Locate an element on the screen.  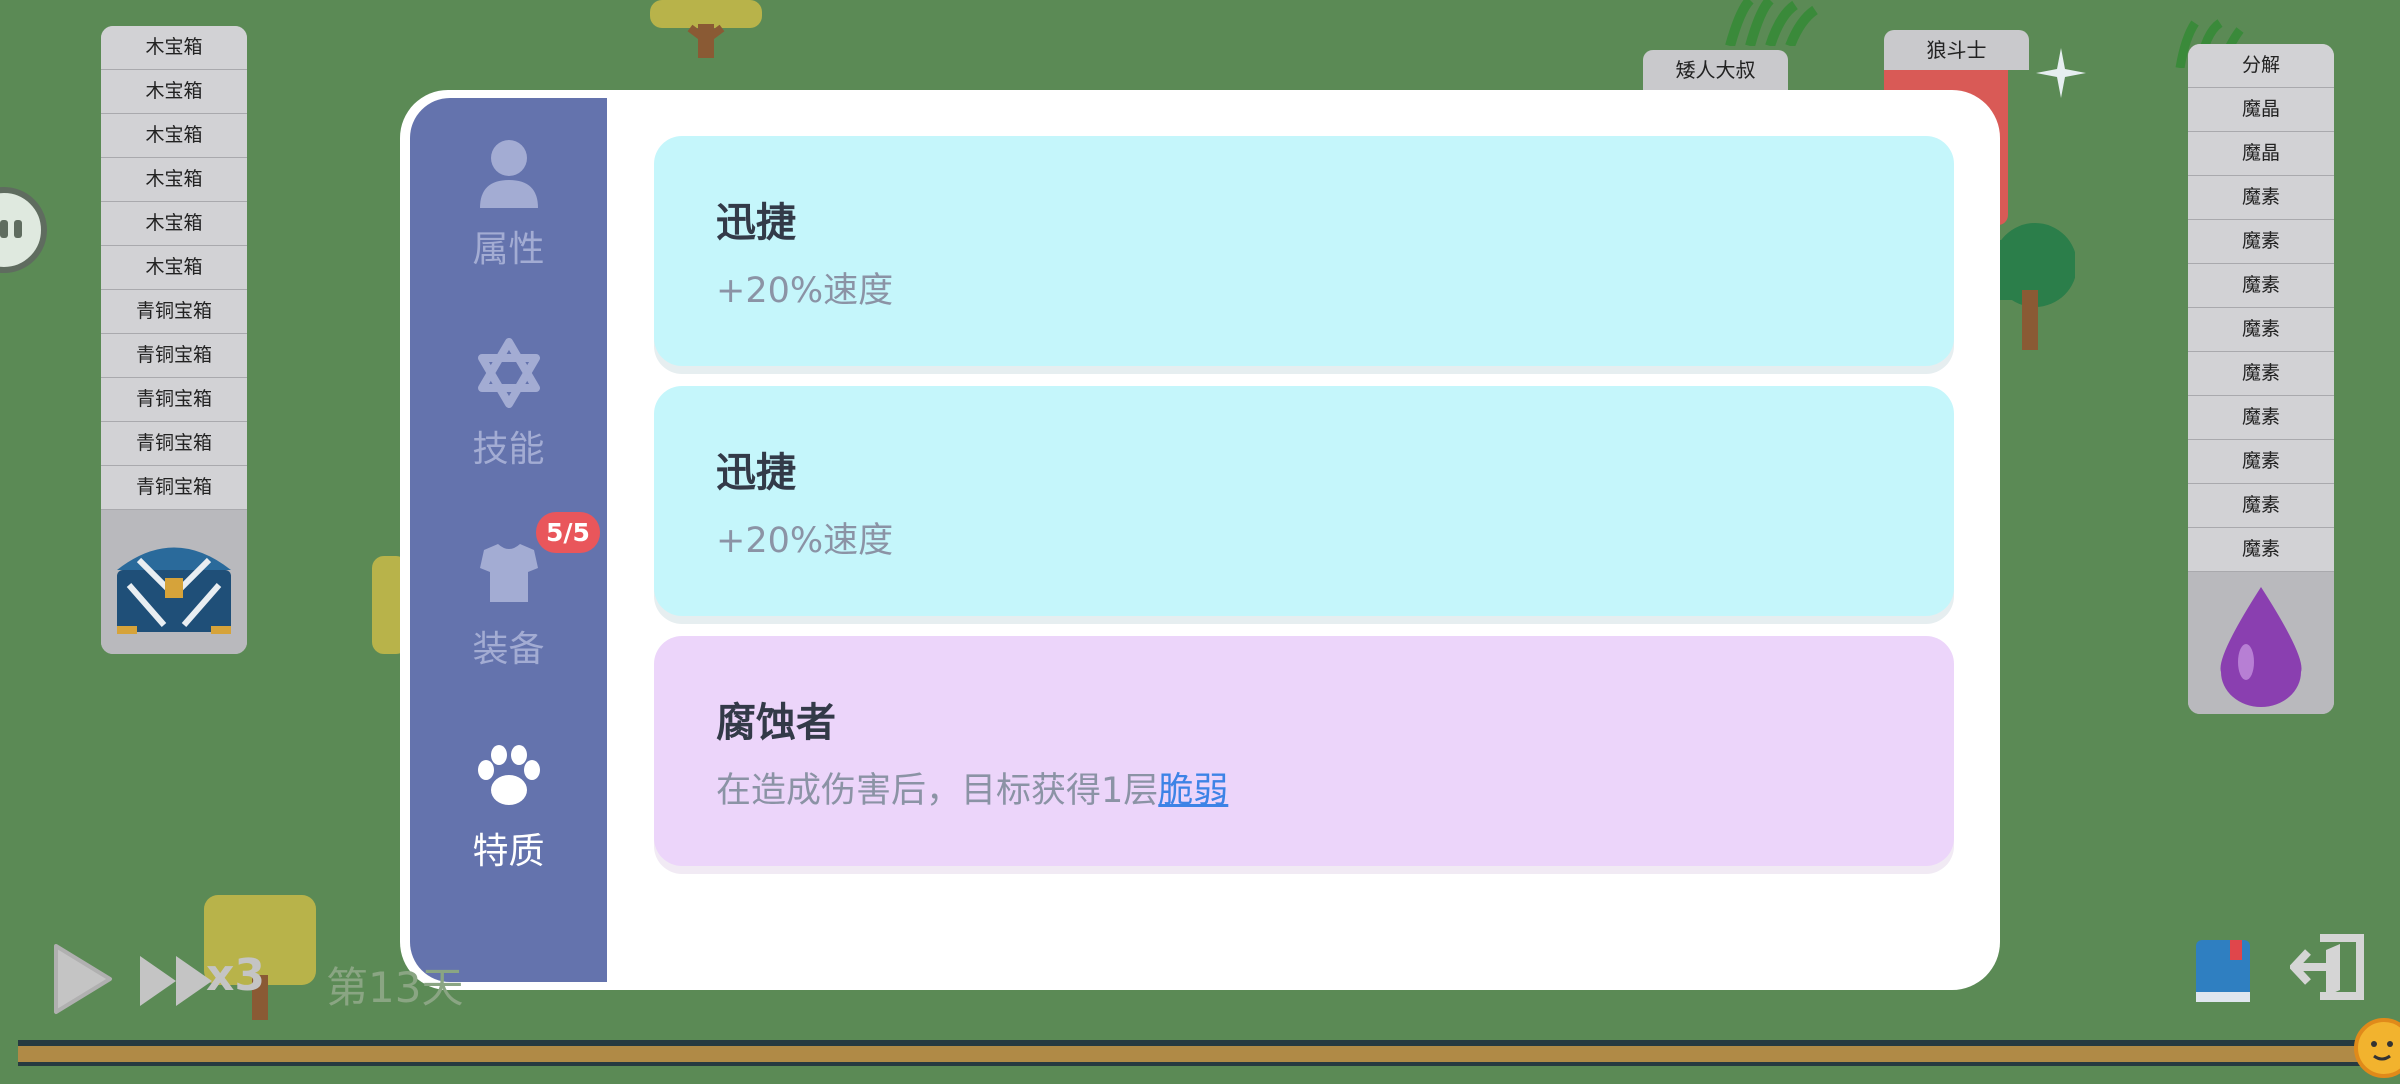
book-icon is located at coordinates (2223, 971).